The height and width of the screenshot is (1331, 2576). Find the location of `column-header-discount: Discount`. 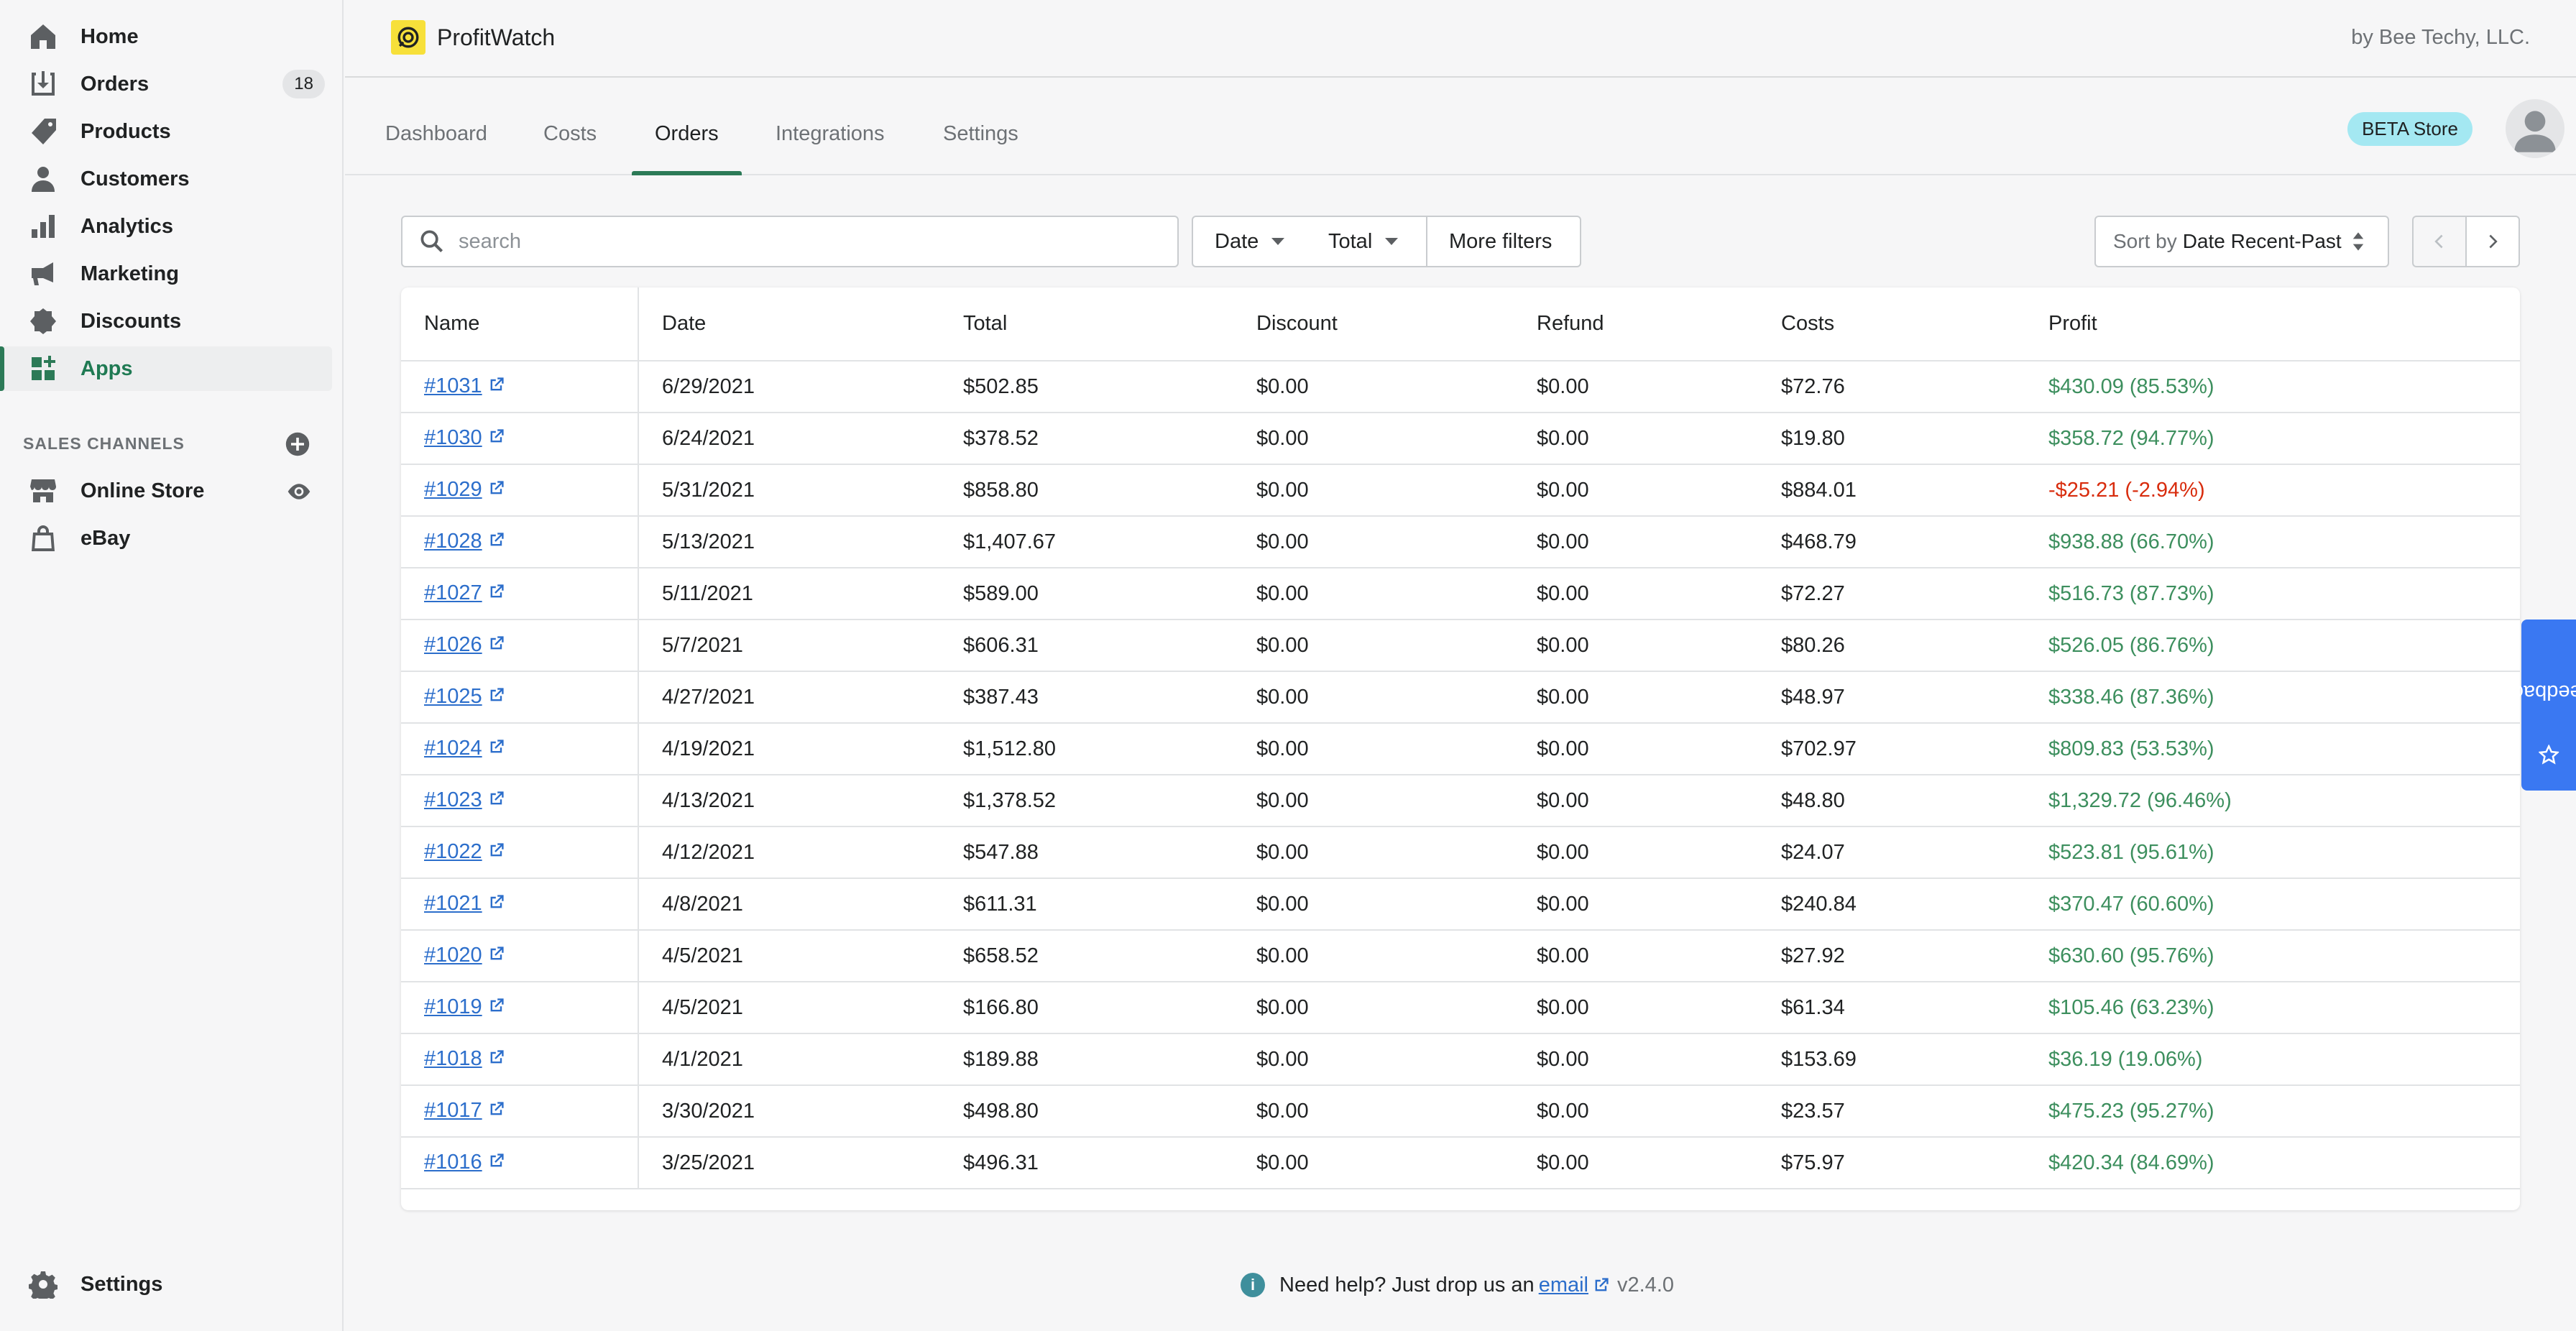

column-header-discount: Discount is located at coordinates (1373, 324).